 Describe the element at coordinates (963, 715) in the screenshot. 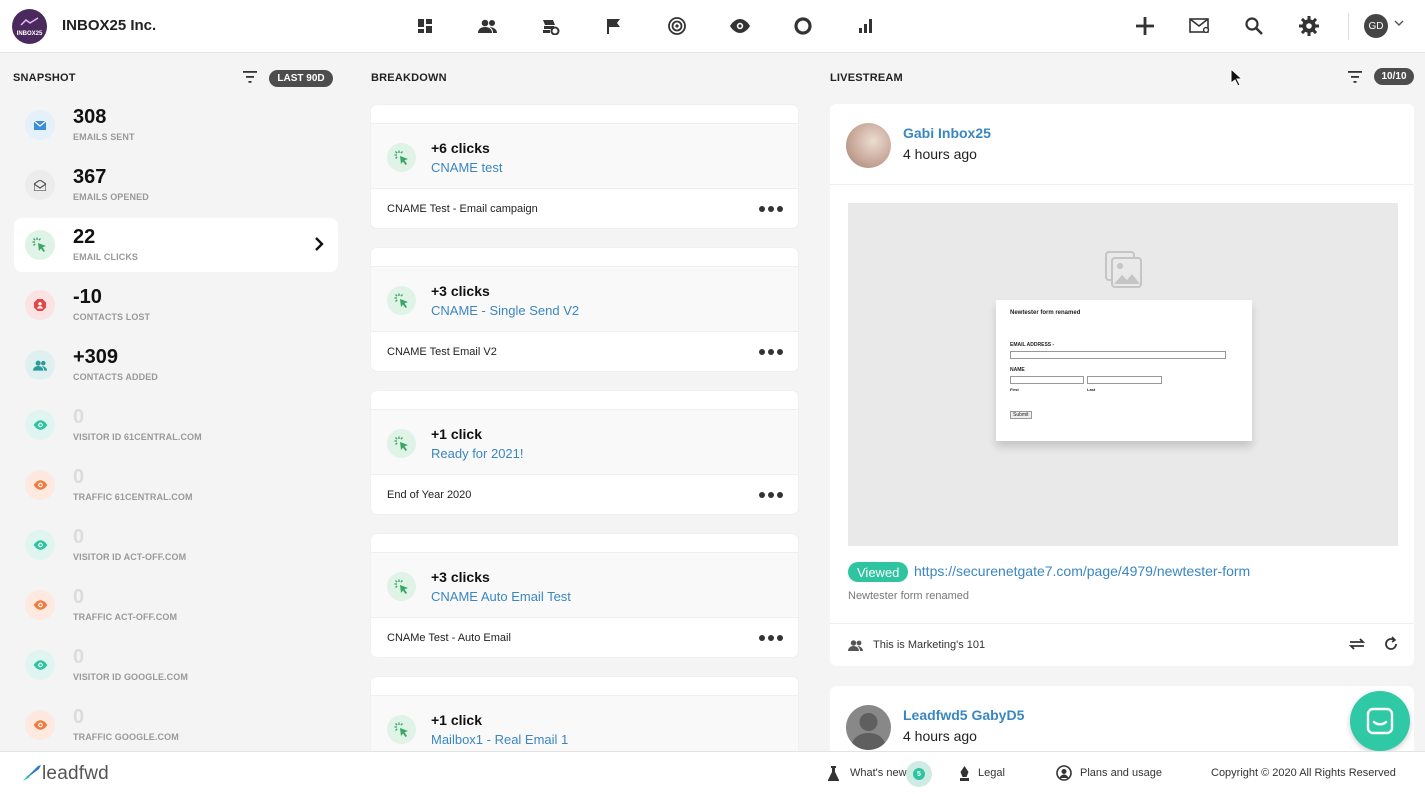

I see `activity-user-name: Leadfwd5 GabyD5` at that location.